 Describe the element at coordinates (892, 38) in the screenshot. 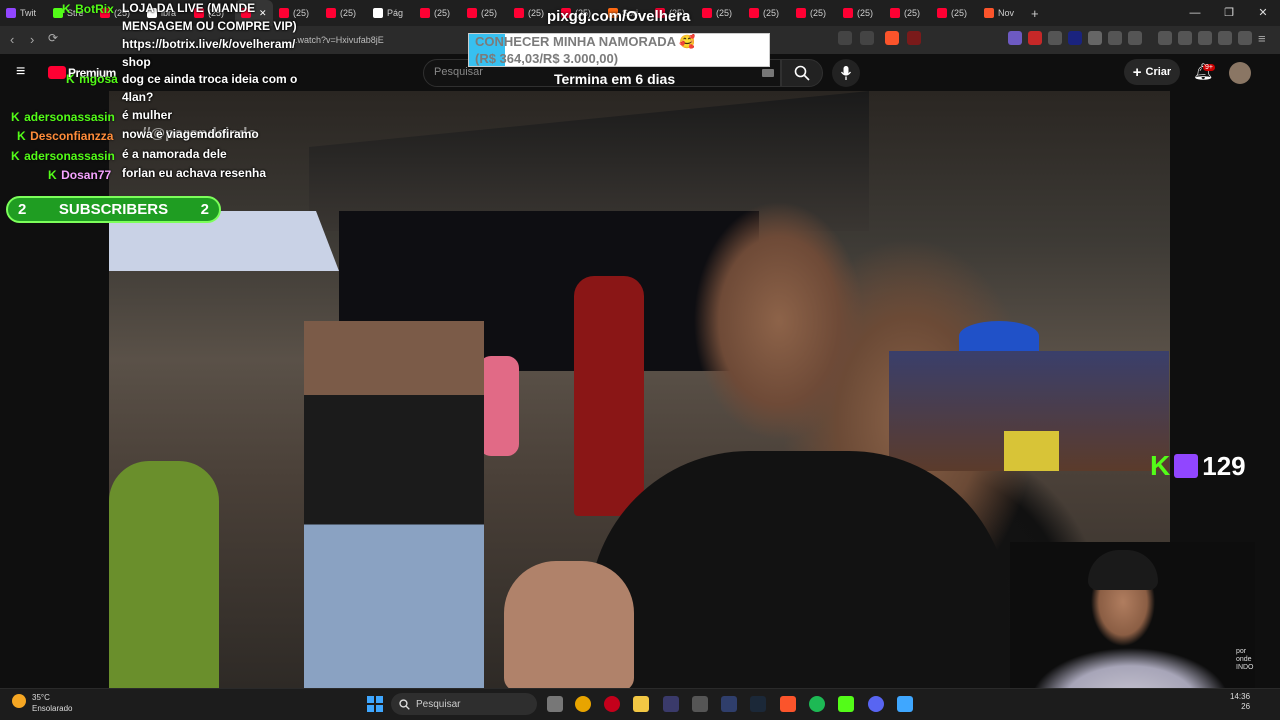

I see `brave-shield-icon` at that location.